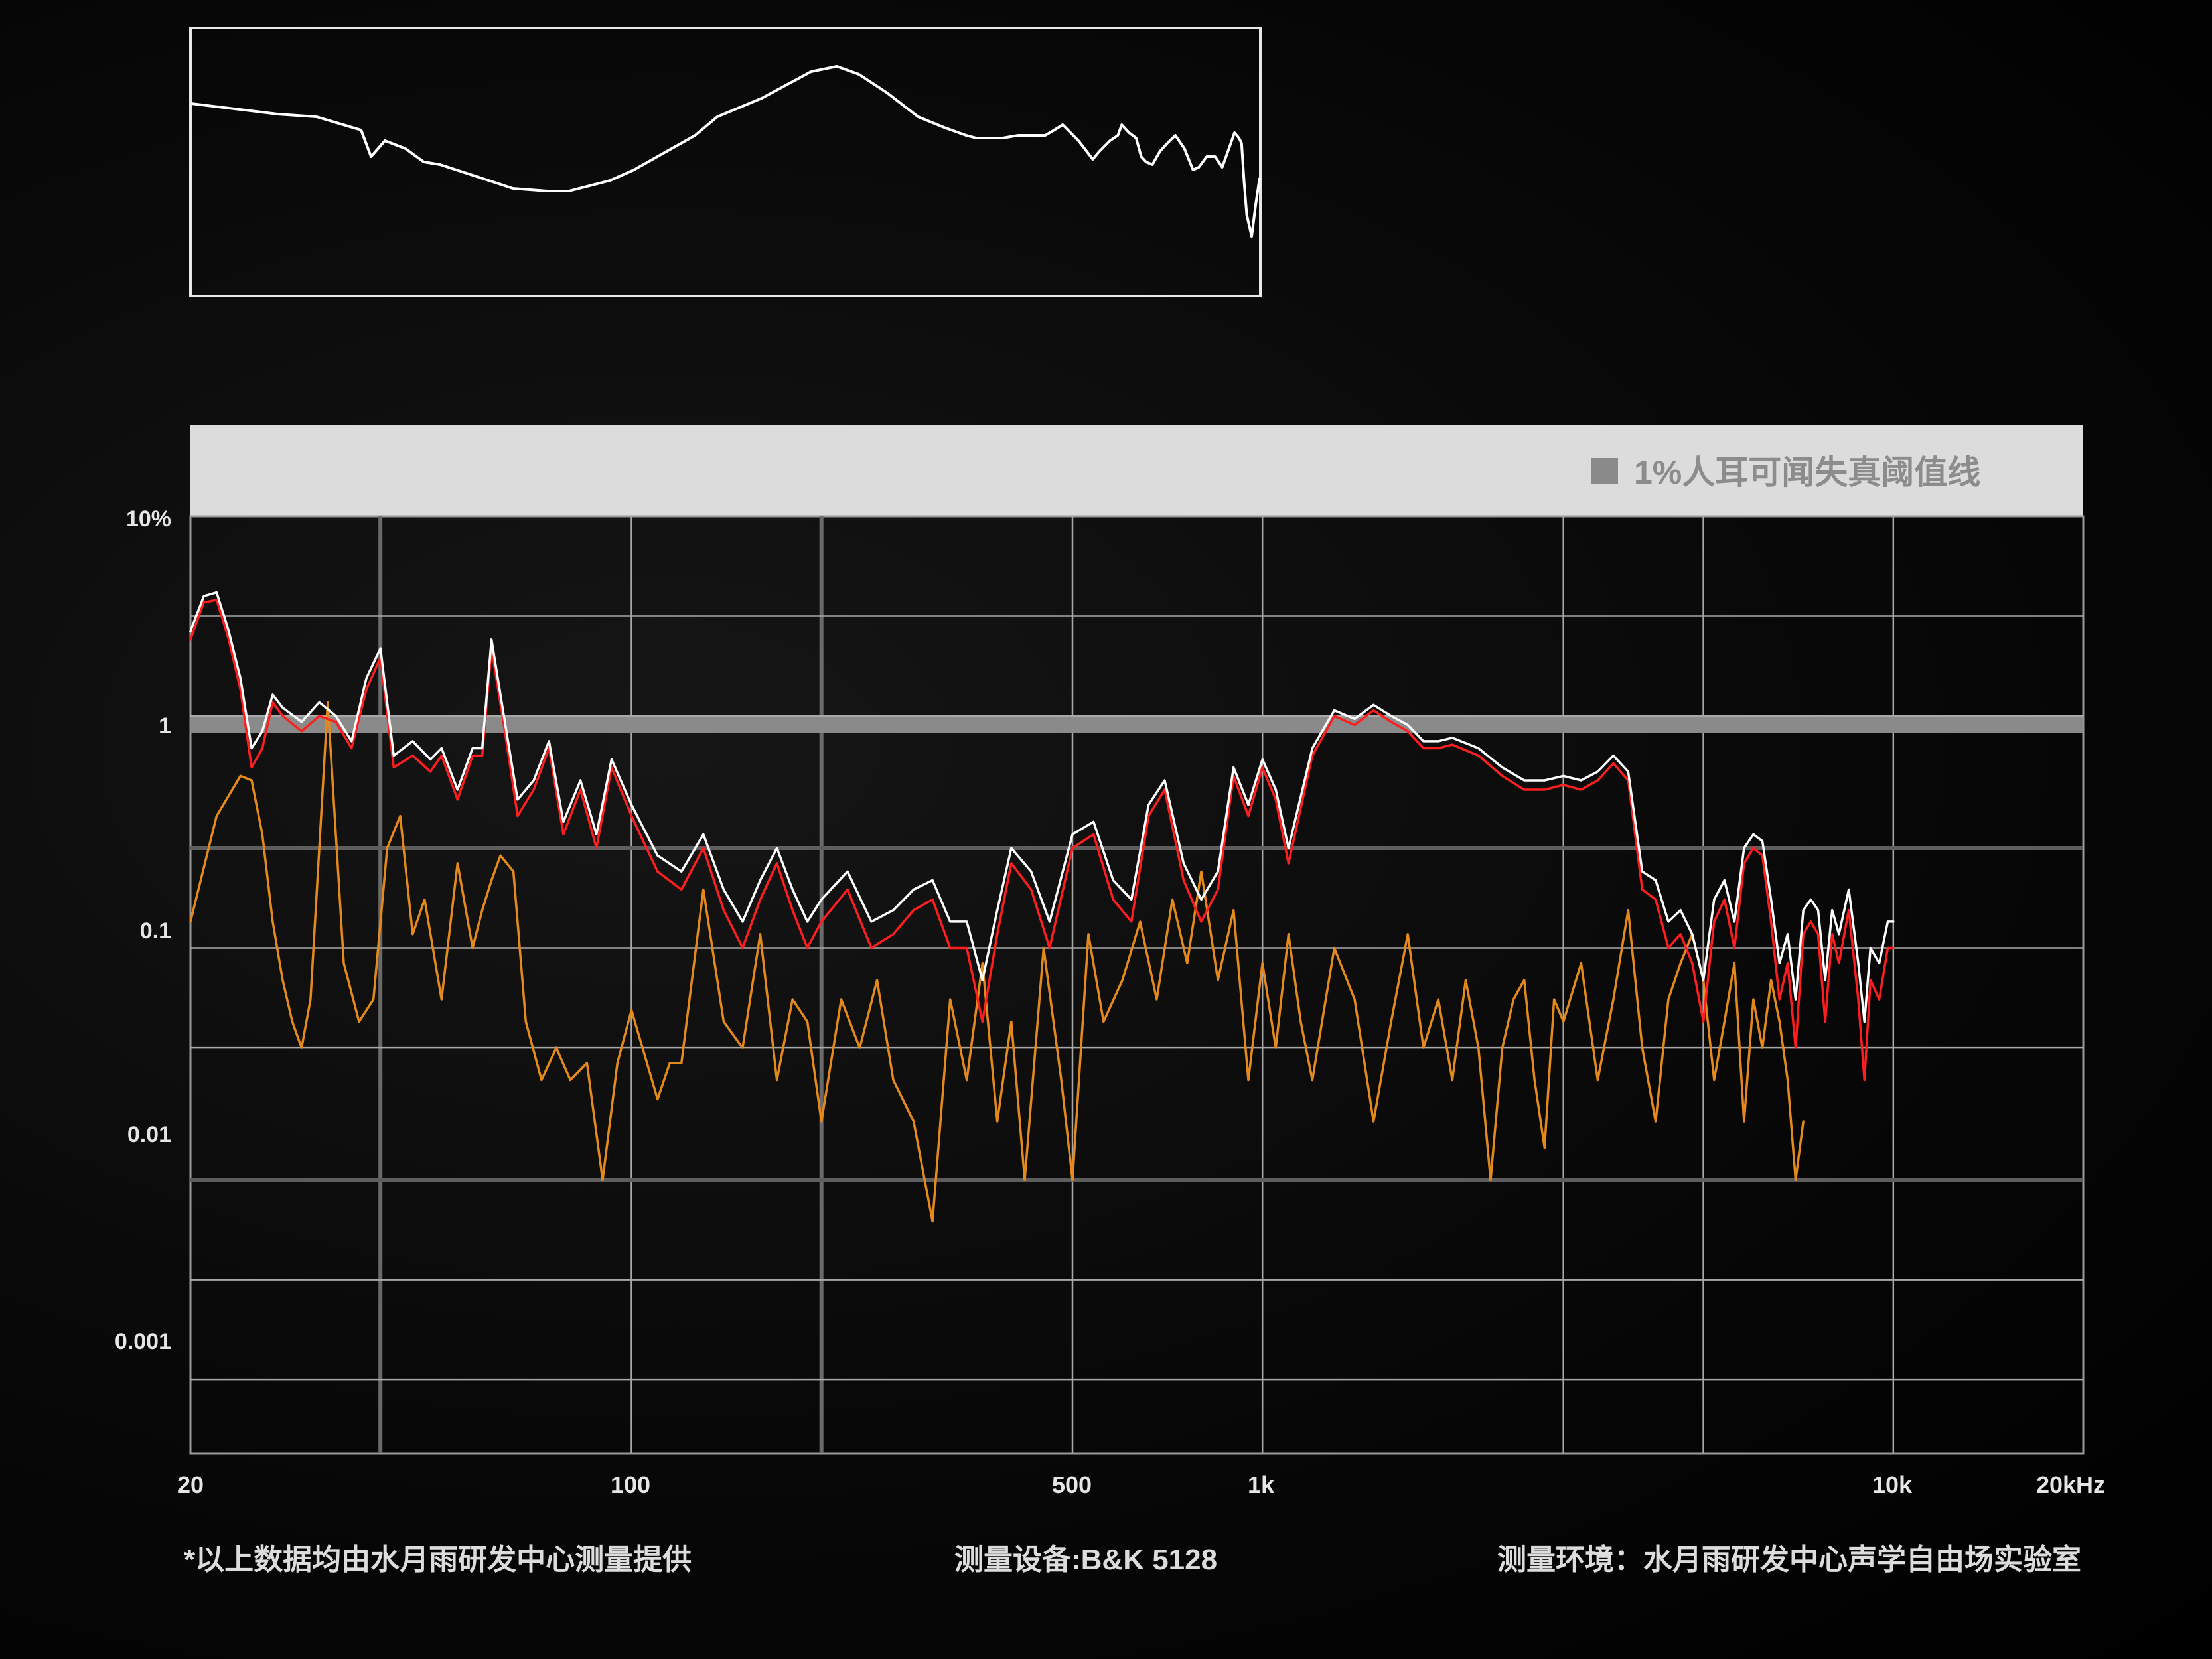  What do you see at coordinates (1072, 1484) in the screenshot?
I see `x-tick-label: 500` at bounding box center [1072, 1484].